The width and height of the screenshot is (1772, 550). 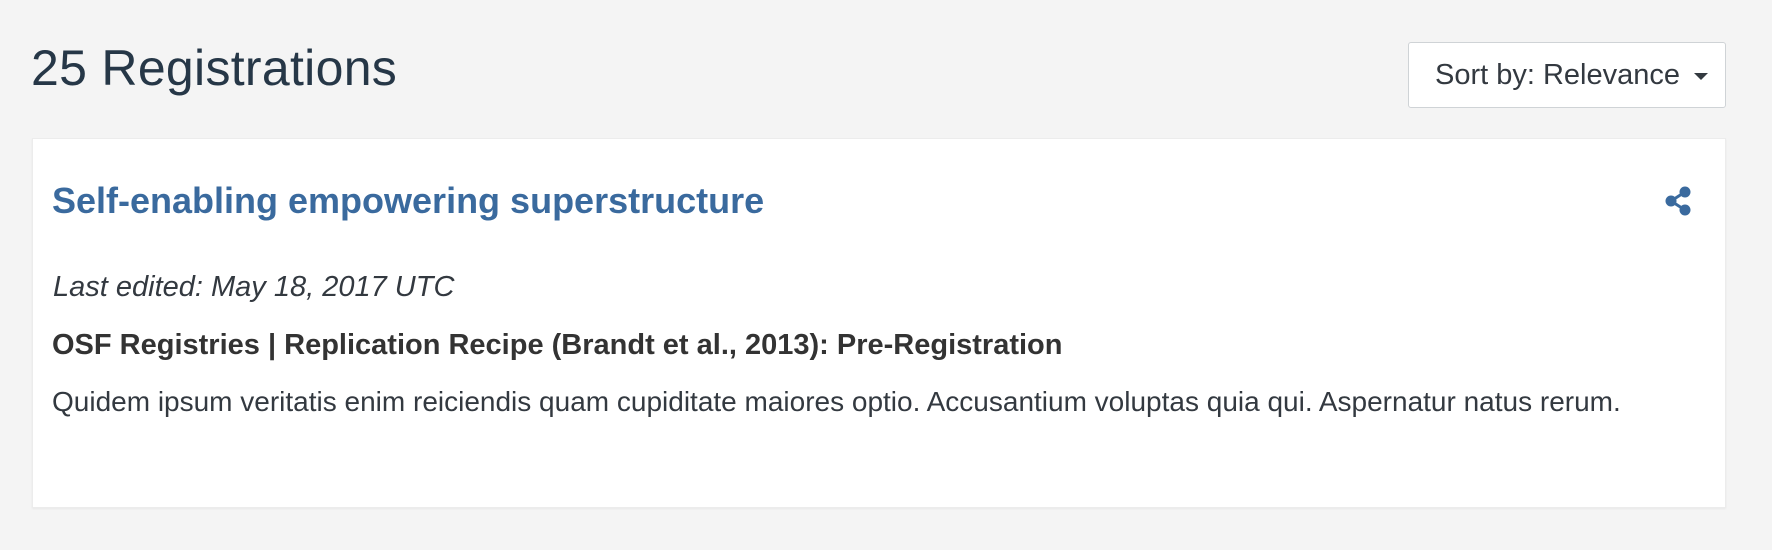 What do you see at coordinates (1558, 75) in the screenshot?
I see `sort-dropdown-label: Sort by: Relevance` at bounding box center [1558, 75].